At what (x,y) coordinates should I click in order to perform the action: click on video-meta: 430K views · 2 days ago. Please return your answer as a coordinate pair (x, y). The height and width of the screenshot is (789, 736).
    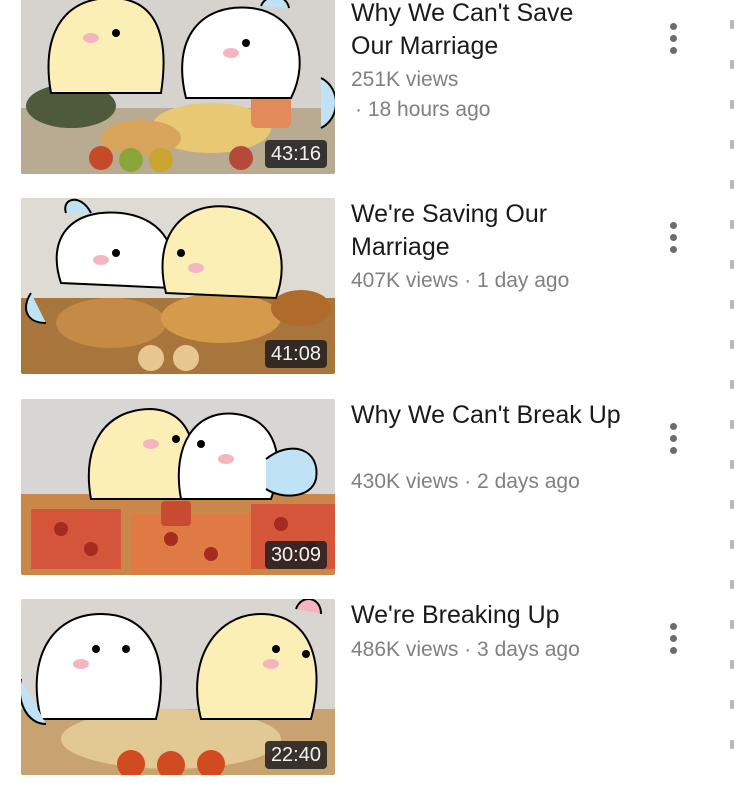
    Looking at the image, I should click on (465, 481).